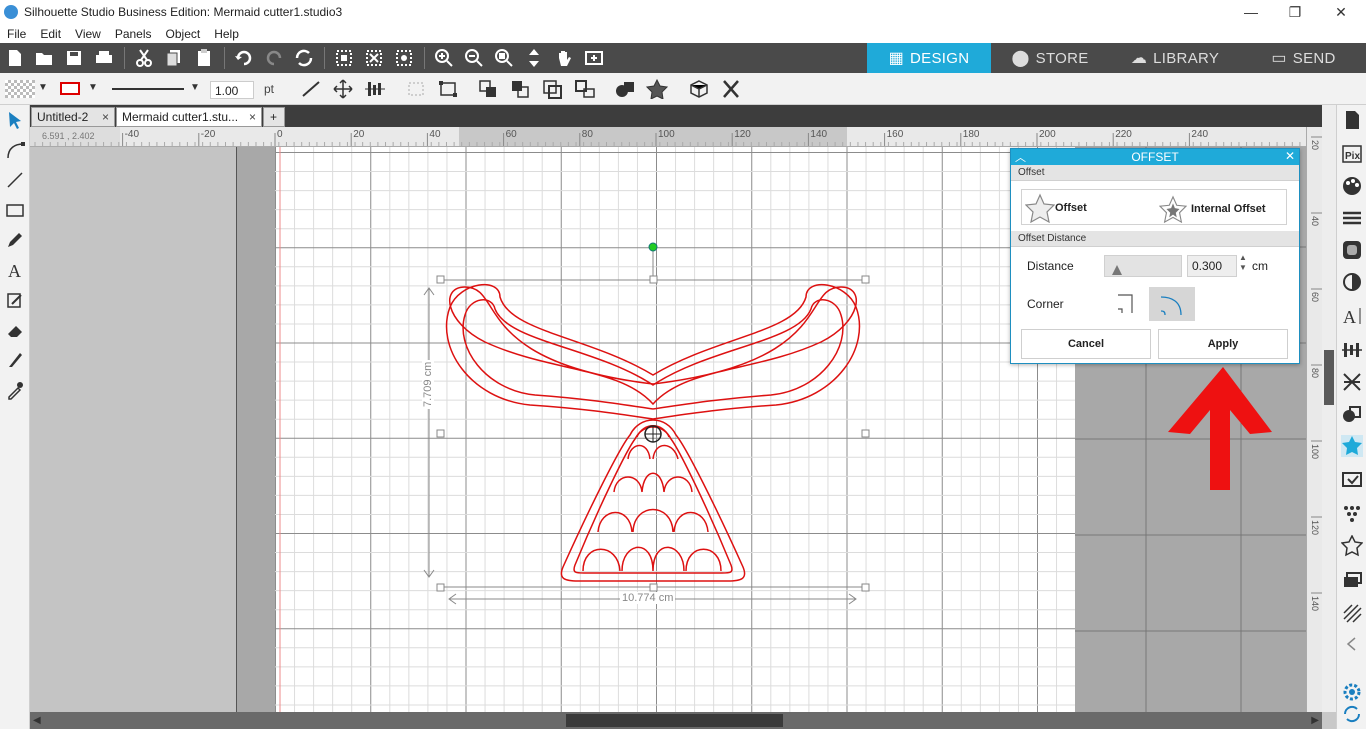 This screenshot has width=1366, height=729. What do you see at coordinates (1352, 580) in the screenshot?
I see `layers-icon` at bounding box center [1352, 580].